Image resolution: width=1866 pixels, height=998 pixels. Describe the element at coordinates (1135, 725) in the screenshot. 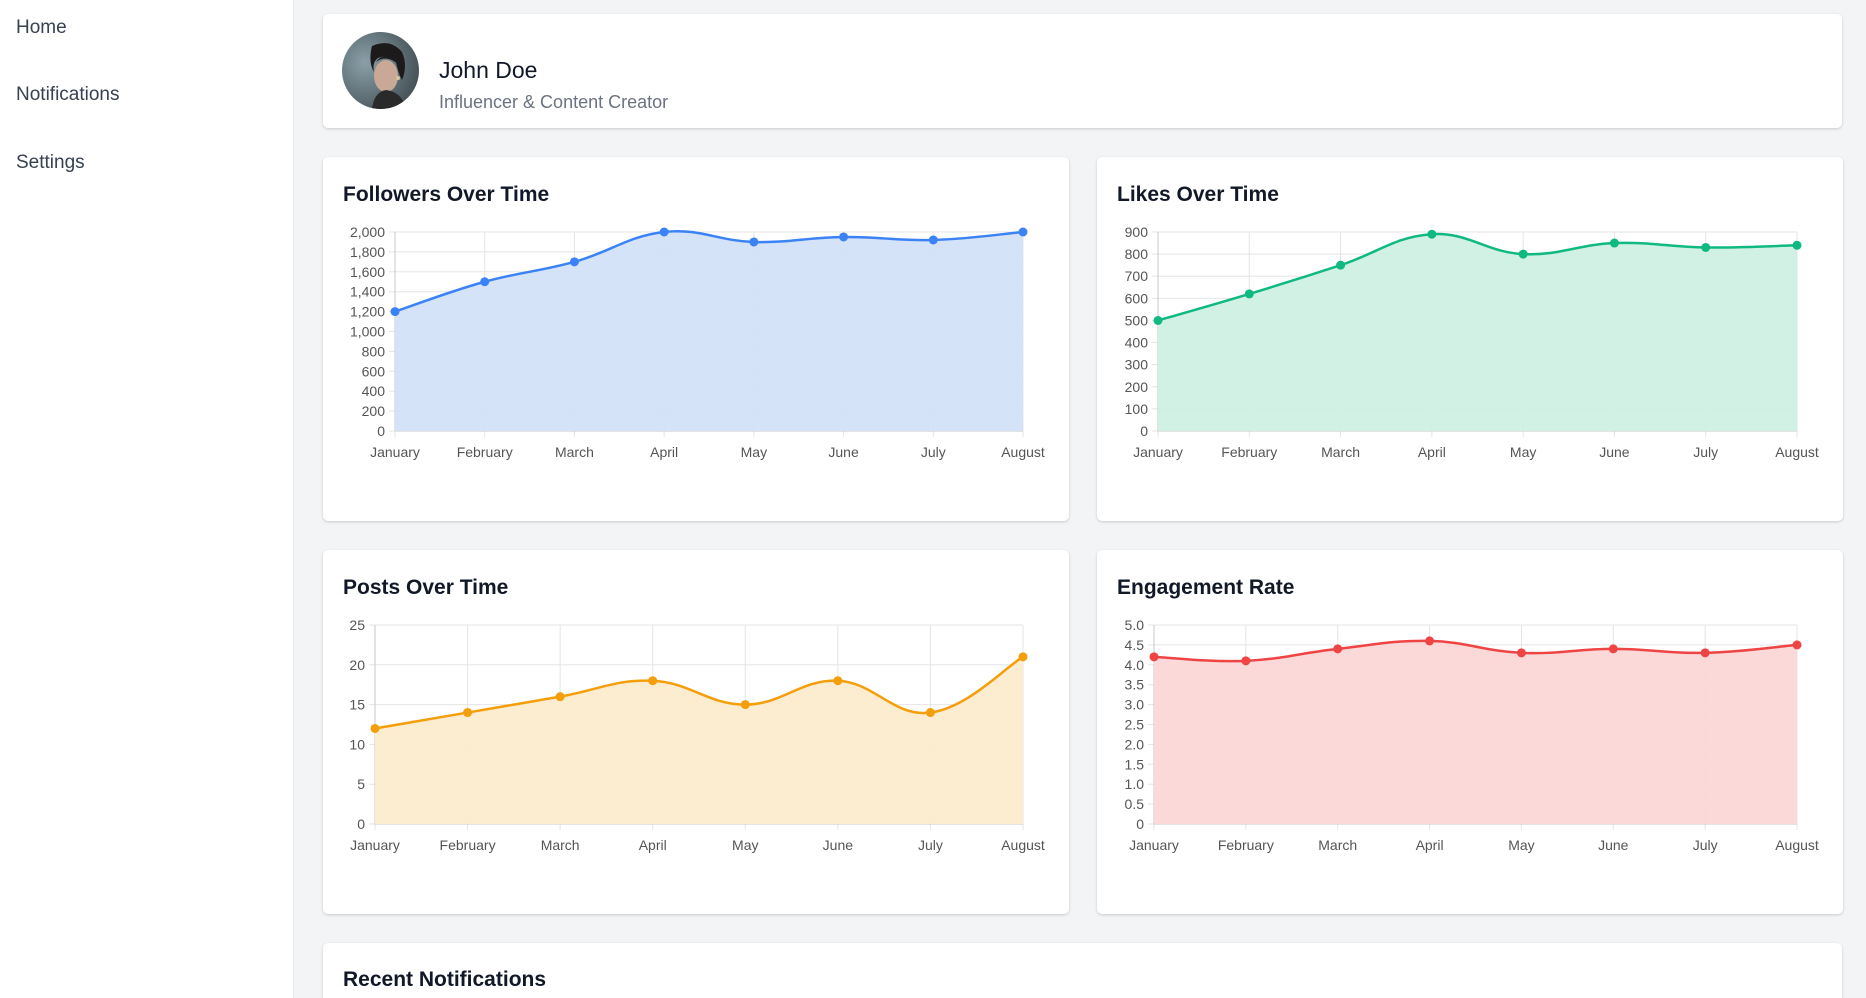

I see `y-tick-label: 2.5` at that location.